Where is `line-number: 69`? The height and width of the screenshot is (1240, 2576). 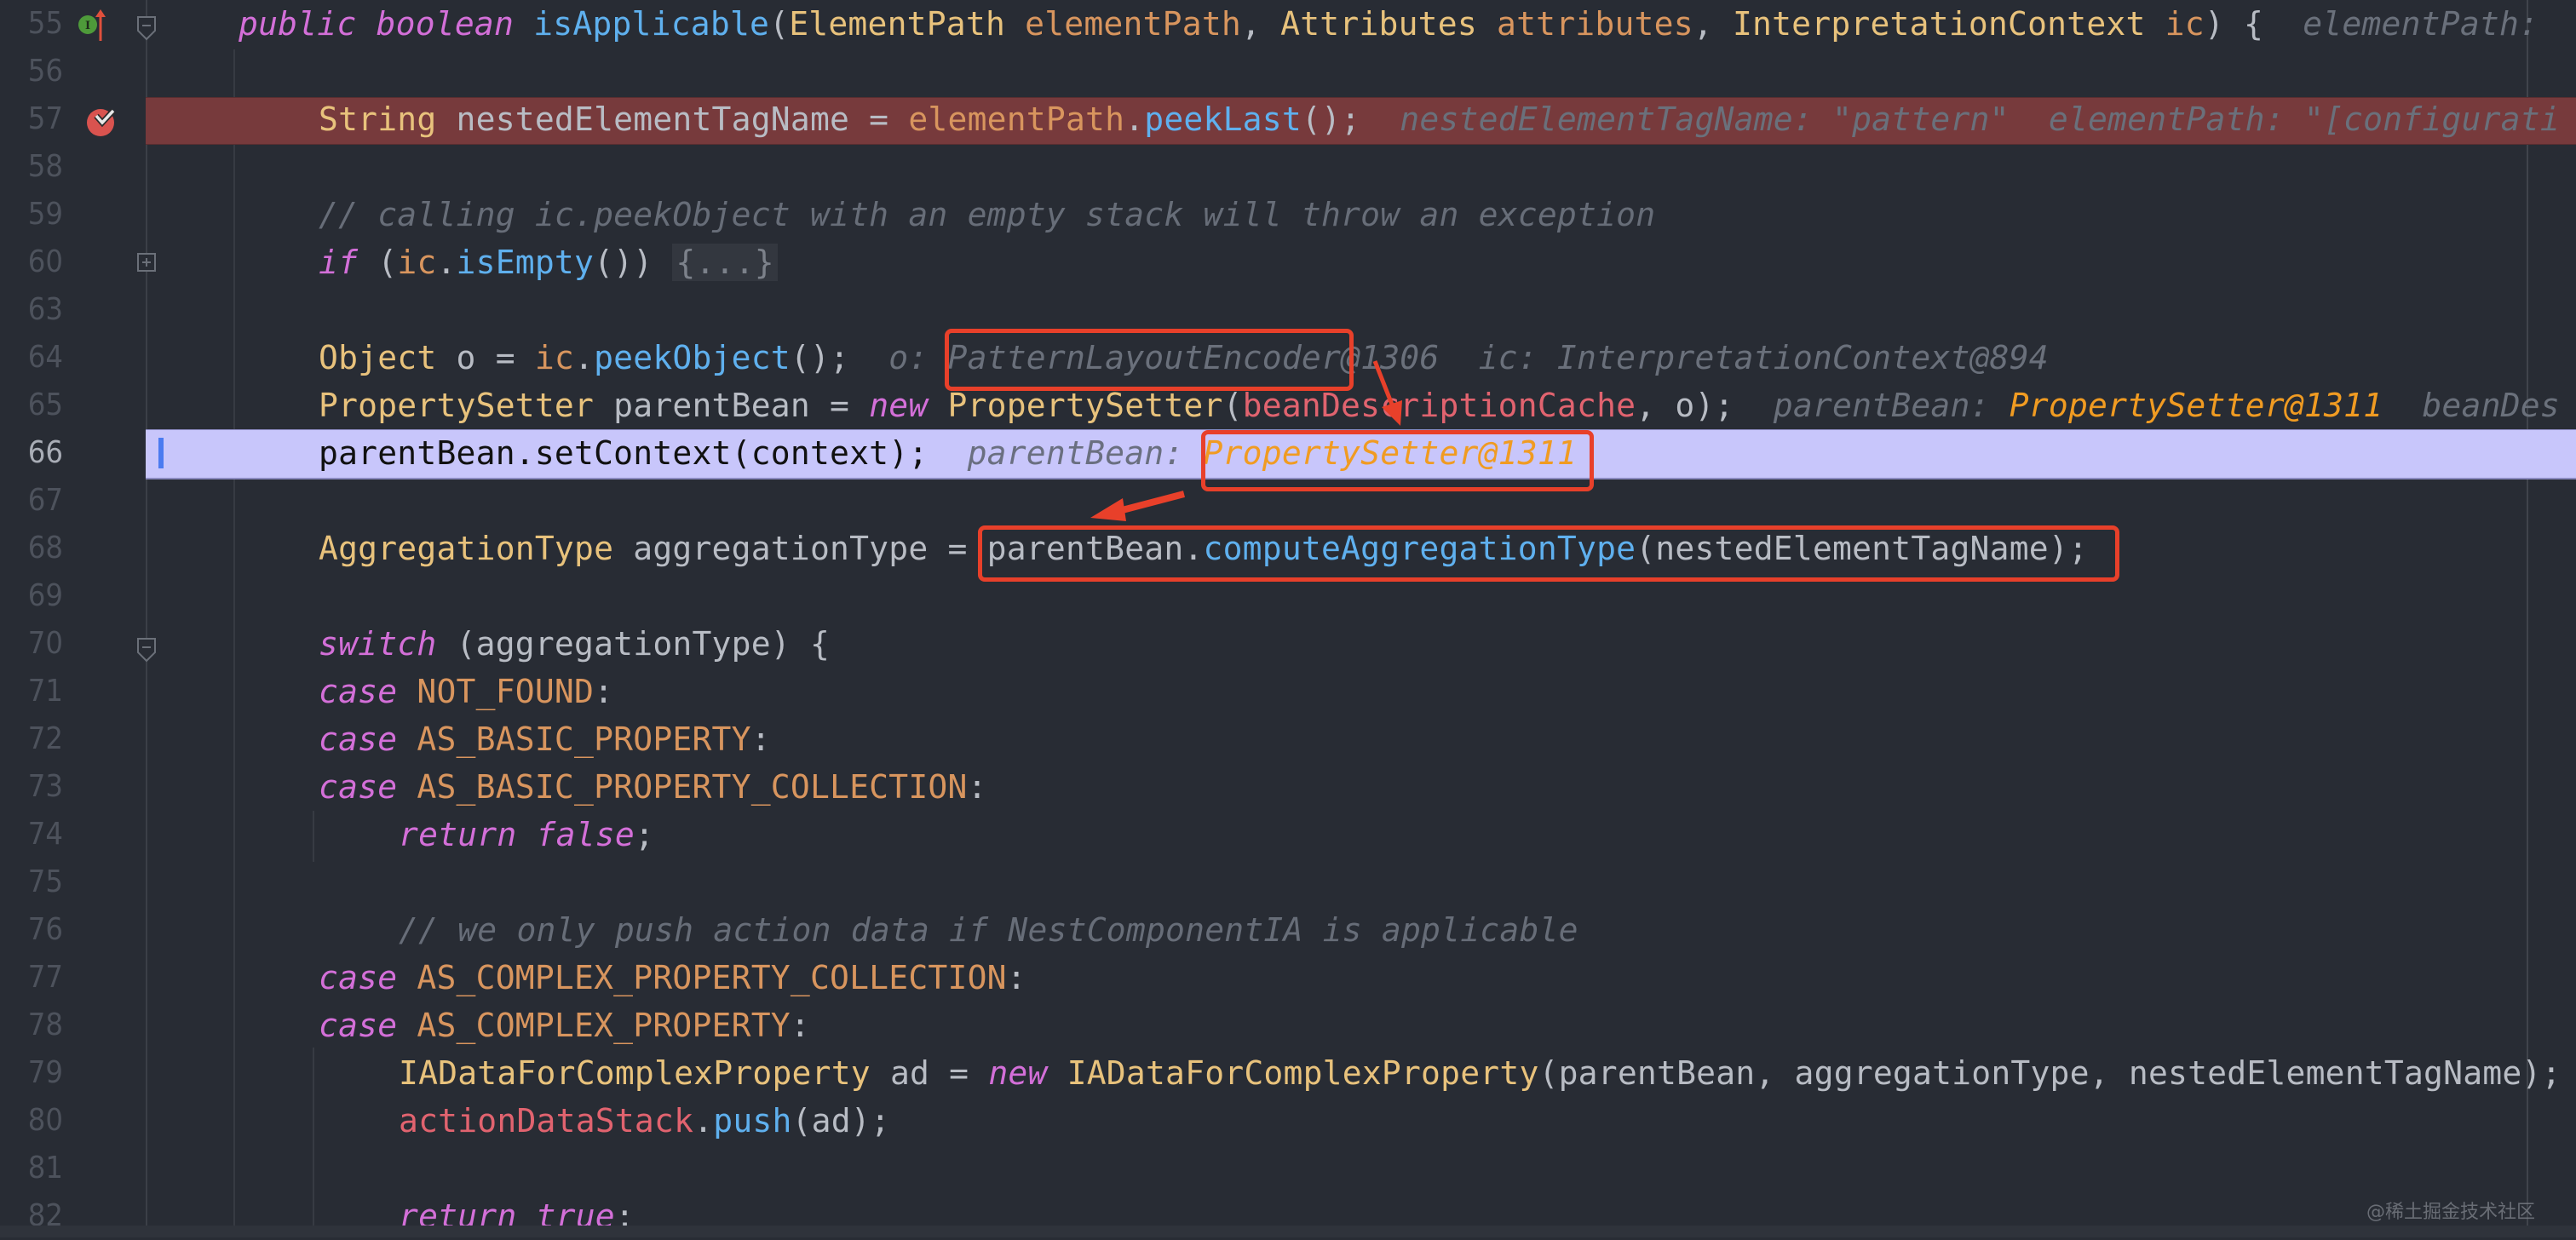 line-number: 69 is located at coordinates (31, 596).